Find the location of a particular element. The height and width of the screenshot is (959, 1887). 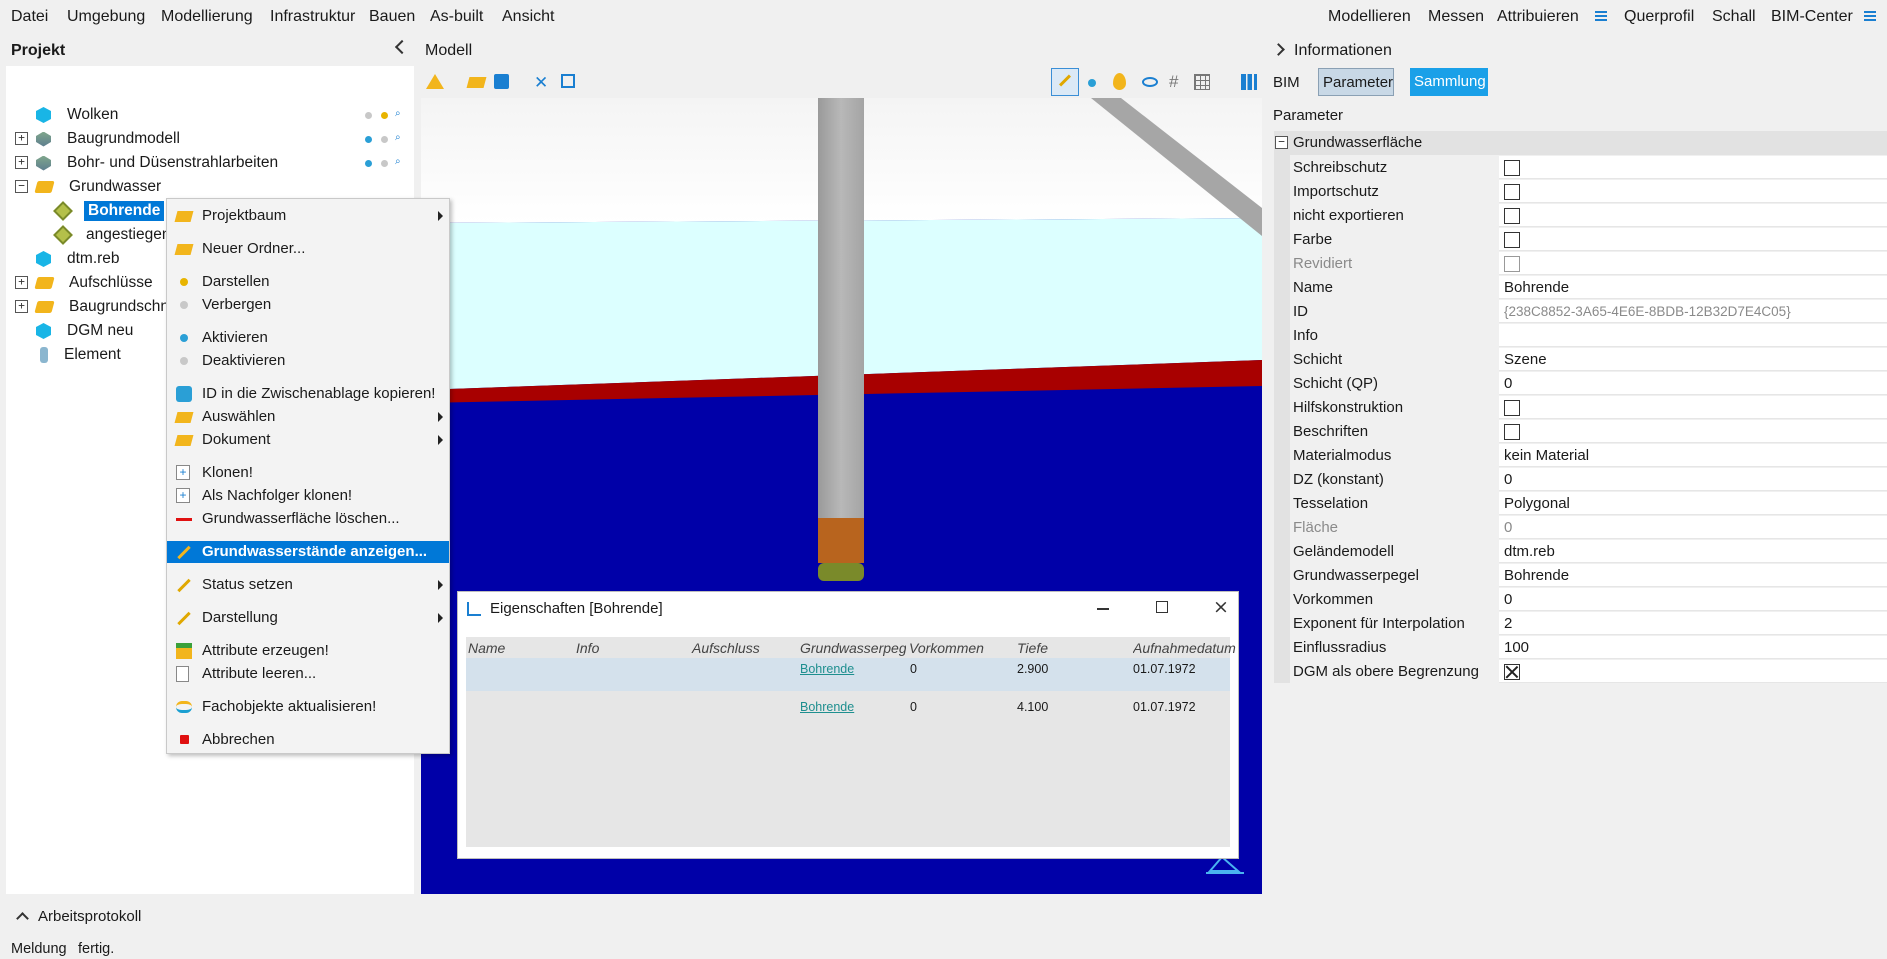

panels-icon is located at coordinates (1249, 82).